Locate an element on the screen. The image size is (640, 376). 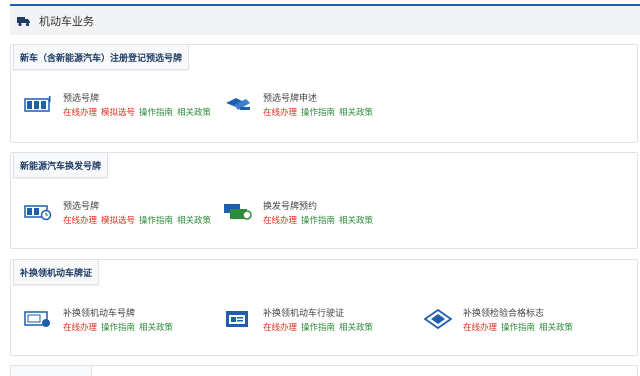
next-panel-tab is located at coordinates (52, 371).